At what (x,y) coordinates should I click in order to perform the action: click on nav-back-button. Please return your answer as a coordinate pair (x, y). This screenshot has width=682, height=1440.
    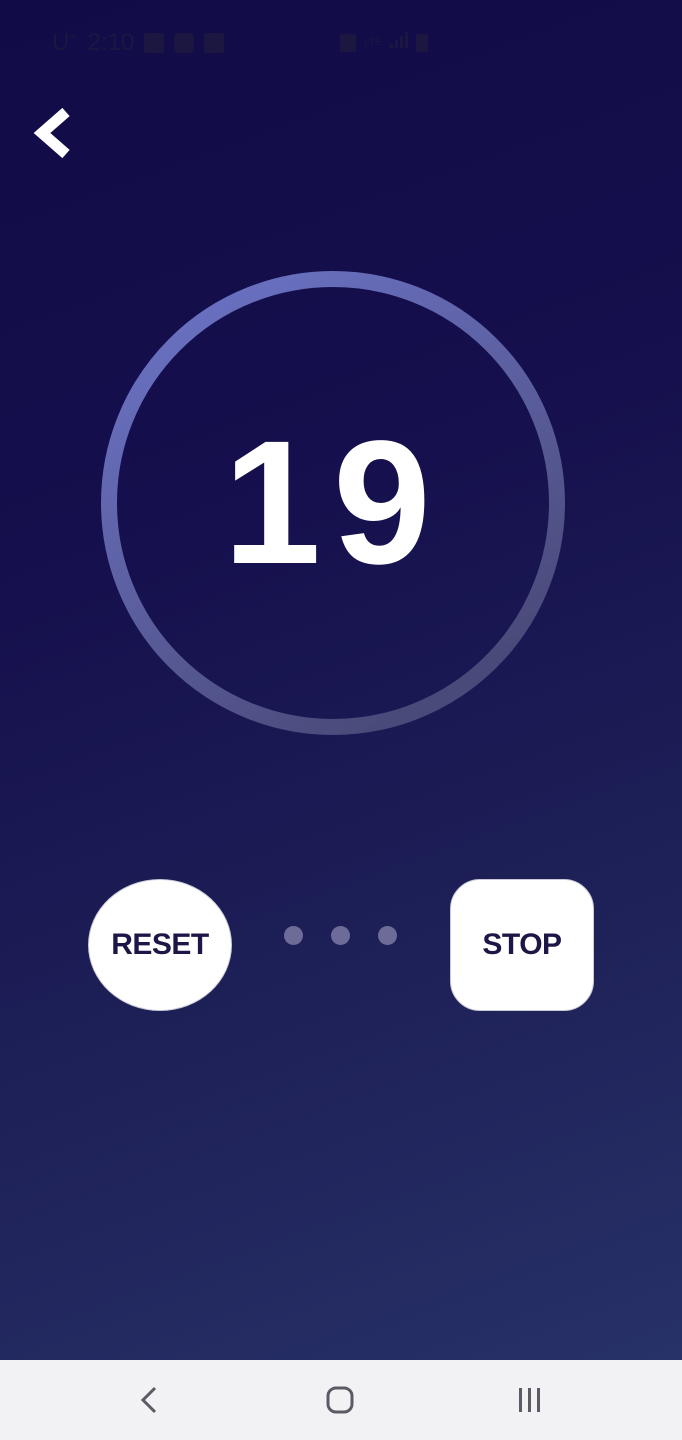
    Looking at the image, I should click on (150, 1400).